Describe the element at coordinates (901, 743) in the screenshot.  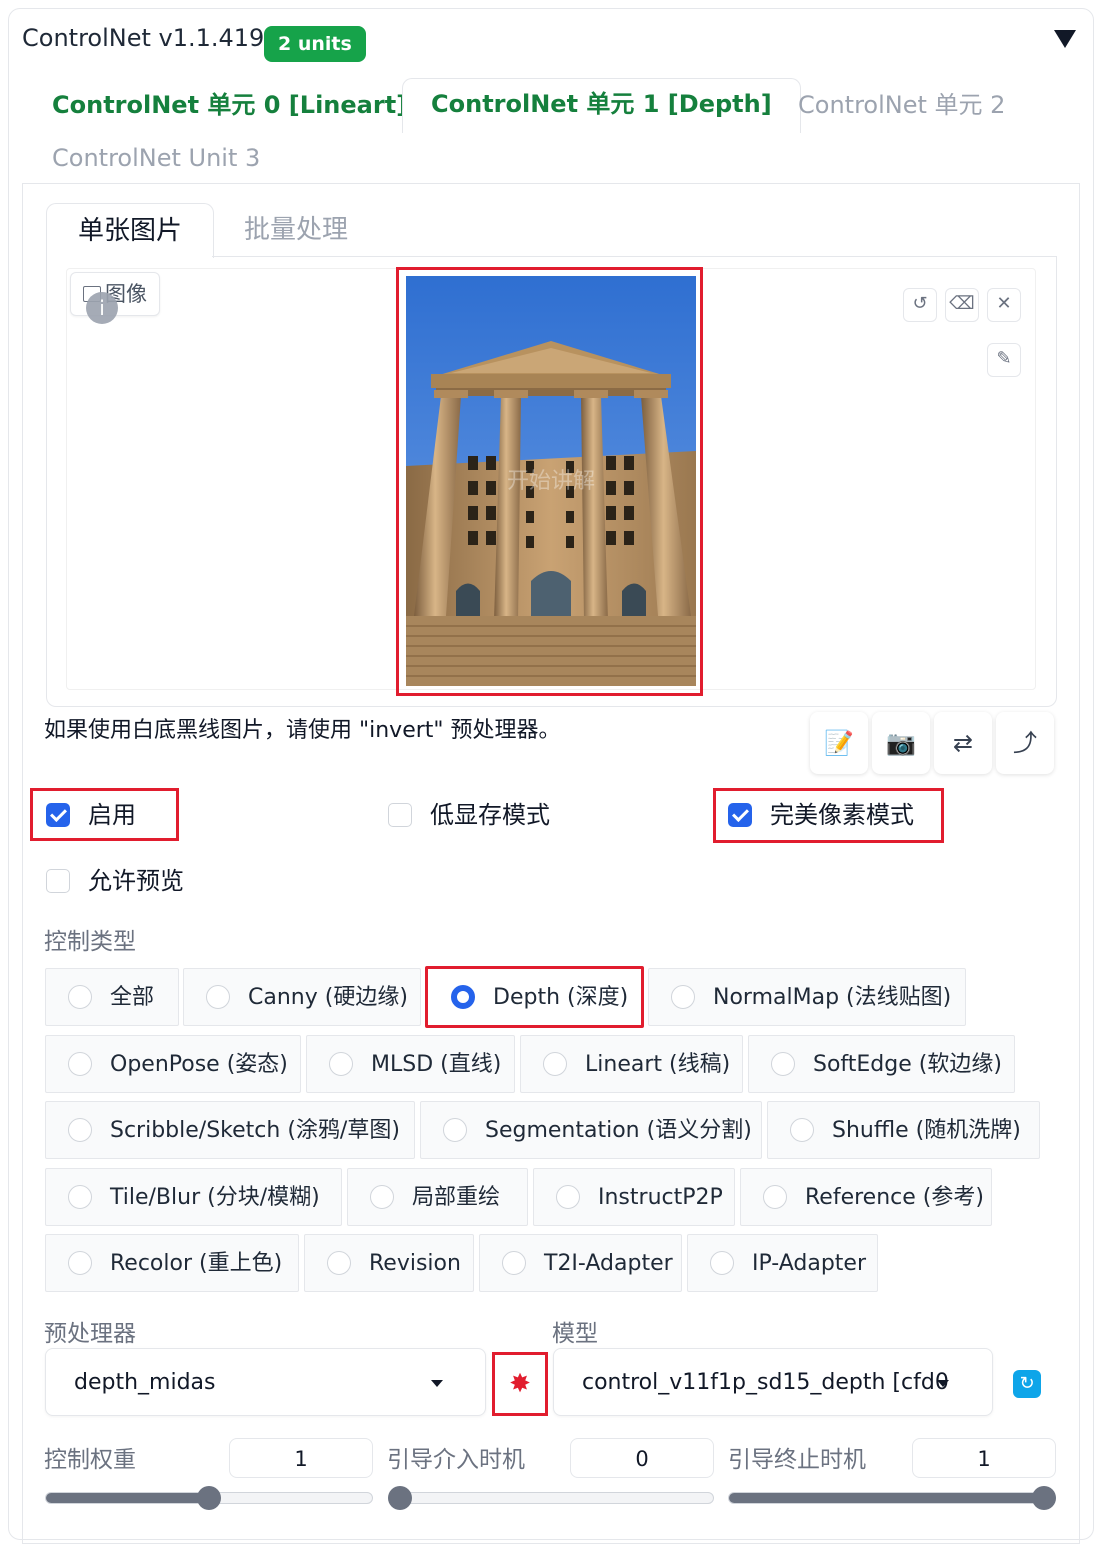
I see `camera-icon: 📷` at that location.